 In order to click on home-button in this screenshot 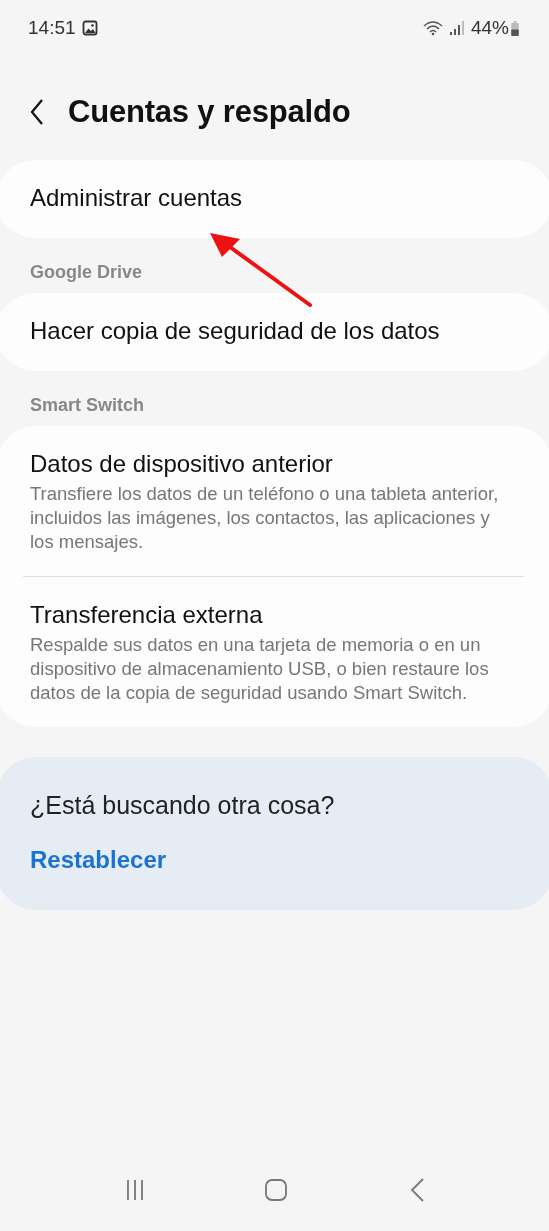, I will do `click(276, 1190)`.